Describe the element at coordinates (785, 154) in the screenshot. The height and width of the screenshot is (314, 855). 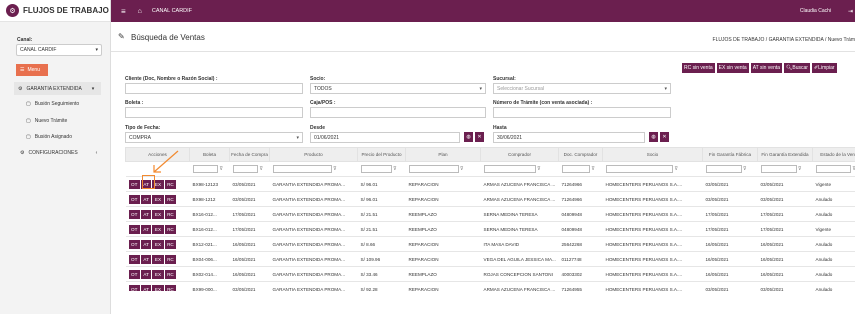
I see `column-header: Fin Garantía Extendida` at that location.